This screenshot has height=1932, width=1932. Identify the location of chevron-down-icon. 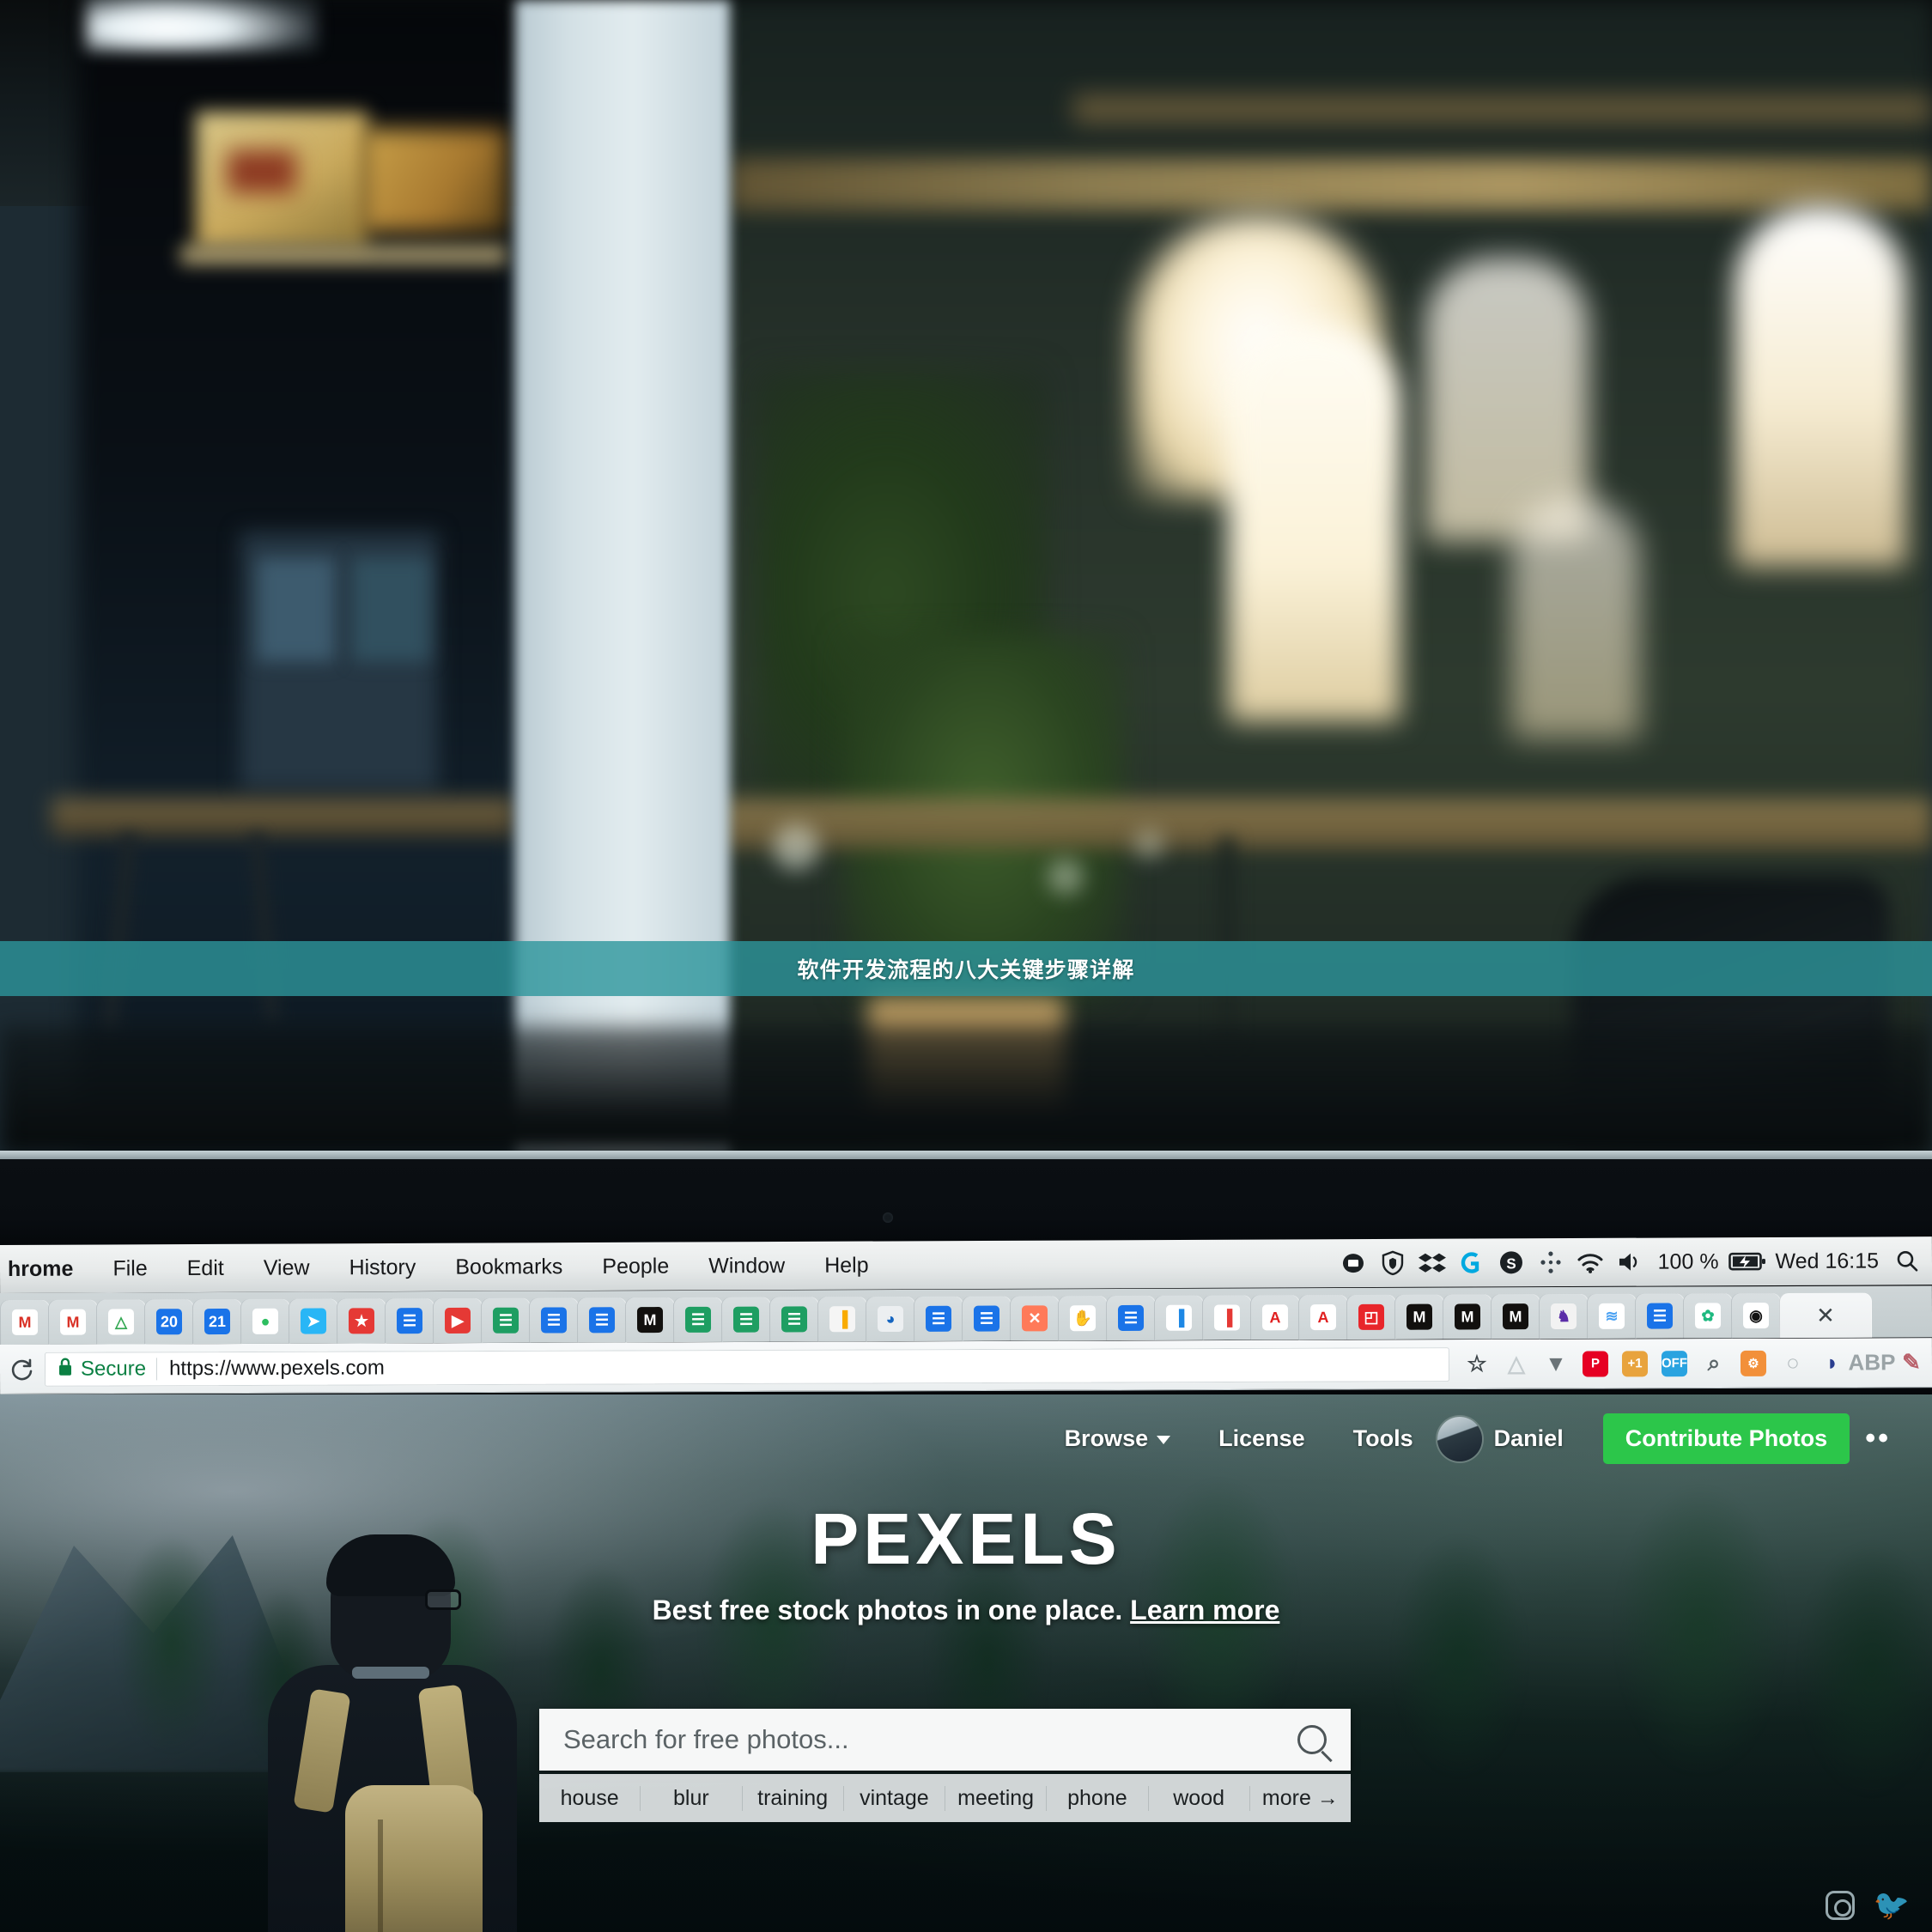
(1164, 1440).